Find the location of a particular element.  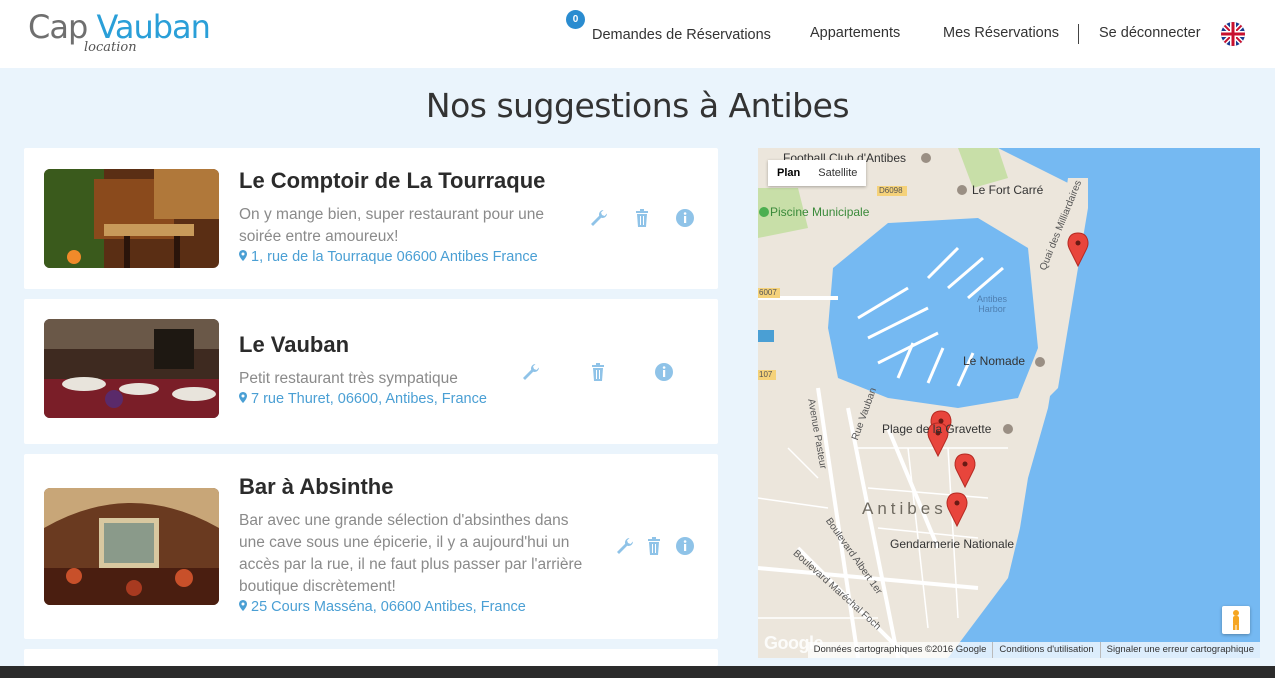

logo-subtitle: location is located at coordinates (110, 47).